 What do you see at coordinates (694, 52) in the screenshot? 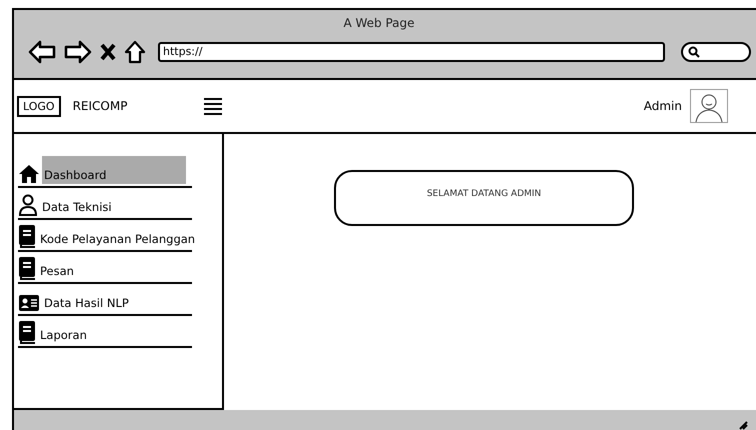
I see `search-icon` at bounding box center [694, 52].